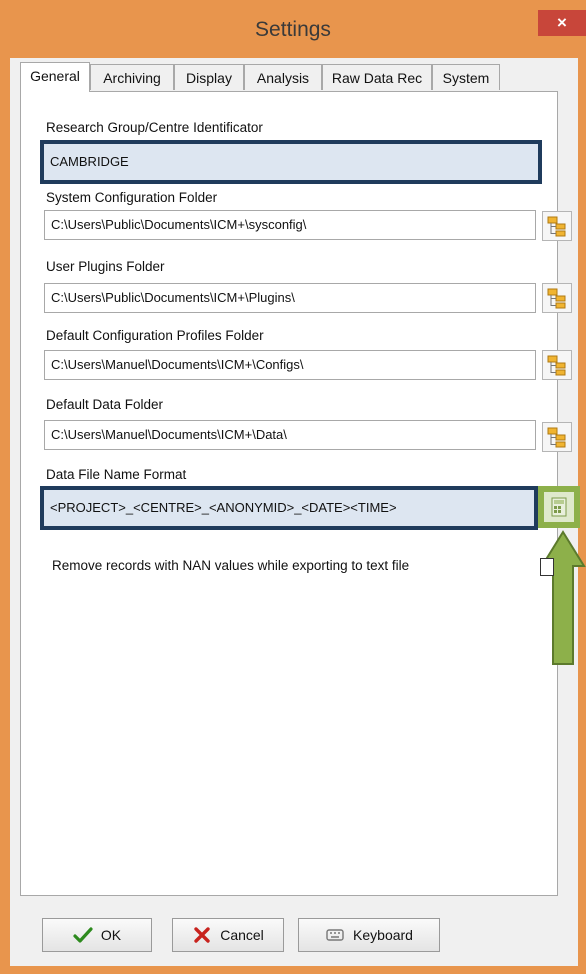  What do you see at coordinates (466, 77) in the screenshot?
I see `tab-system: System` at bounding box center [466, 77].